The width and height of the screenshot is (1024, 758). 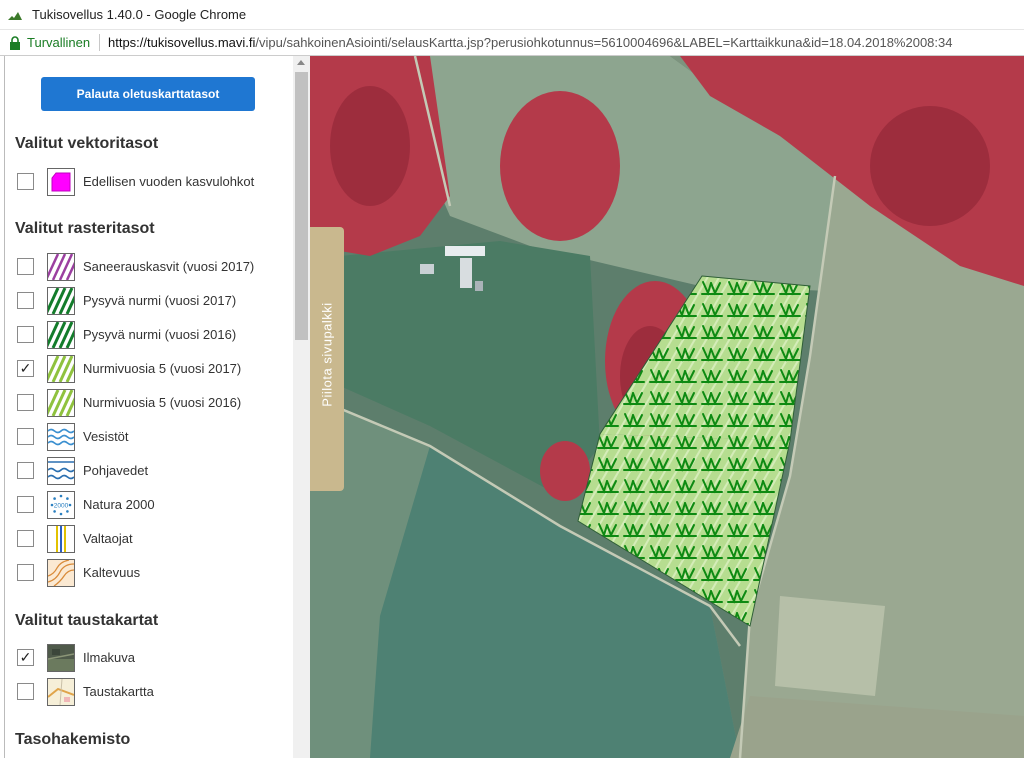 I want to click on layer-item-slope: Kaltevuus, so click(x=152, y=573).